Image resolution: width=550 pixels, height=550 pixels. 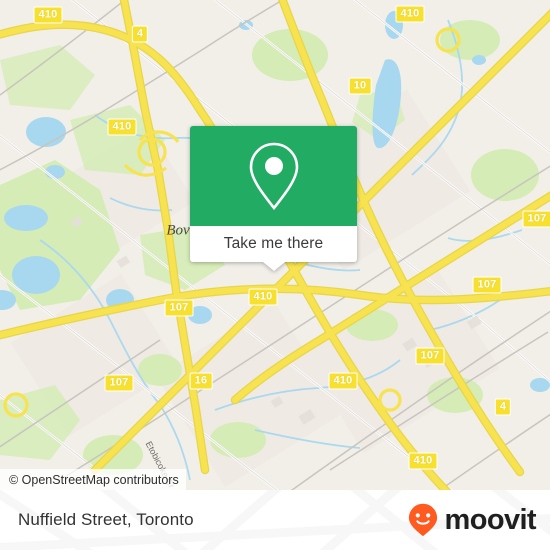 I want to click on take-me-there-label: Take me there, so click(x=273, y=243).